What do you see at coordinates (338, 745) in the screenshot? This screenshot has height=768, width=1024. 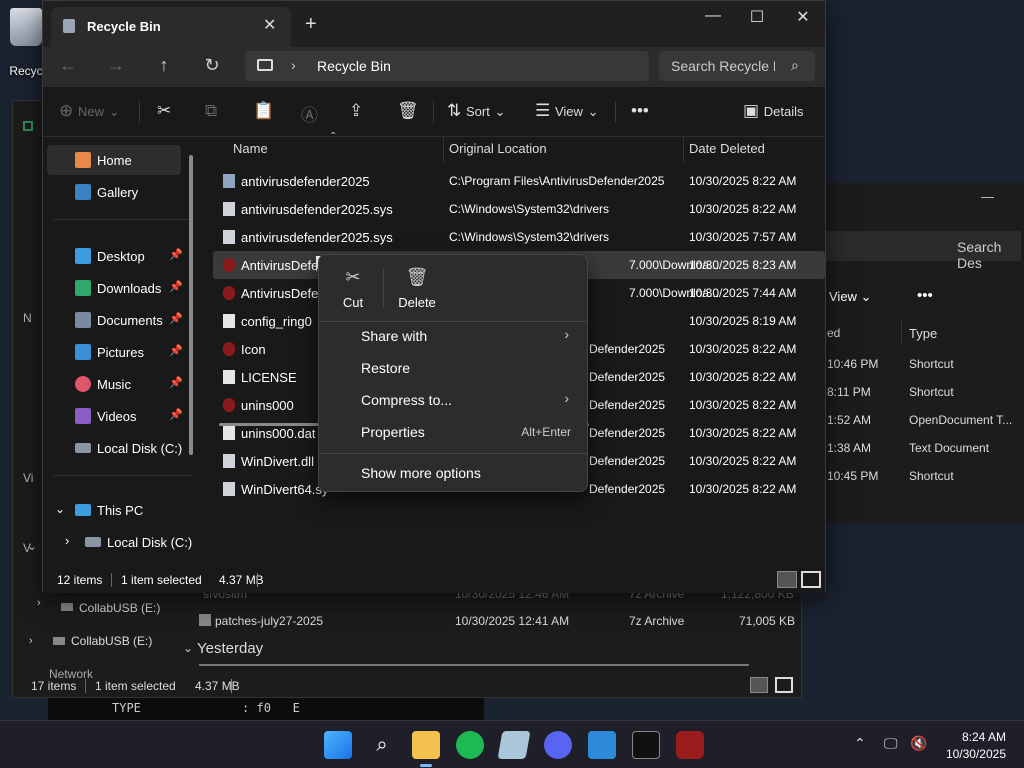 I see `start-windows-icon` at bounding box center [338, 745].